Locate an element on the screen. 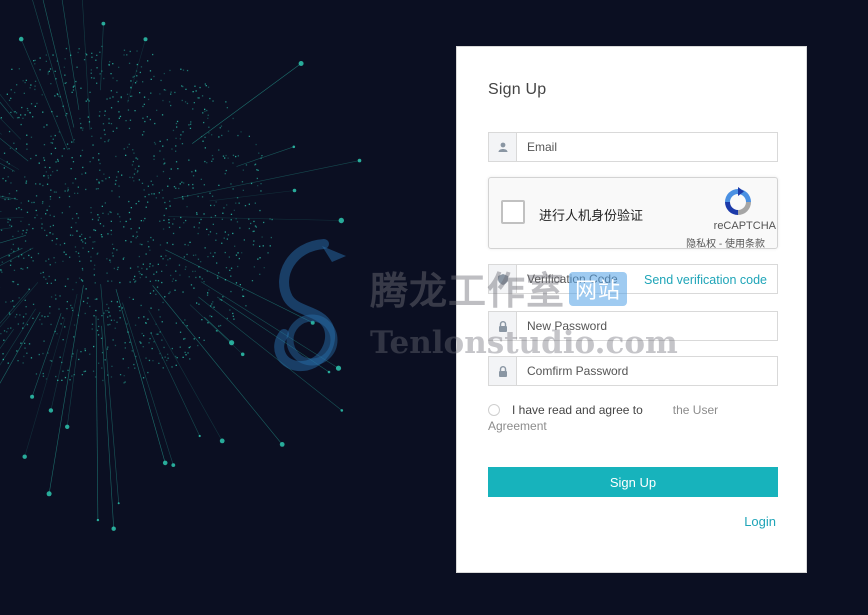  recaptcha-brand: reCAPTCHA is located at coordinates (744, 226).